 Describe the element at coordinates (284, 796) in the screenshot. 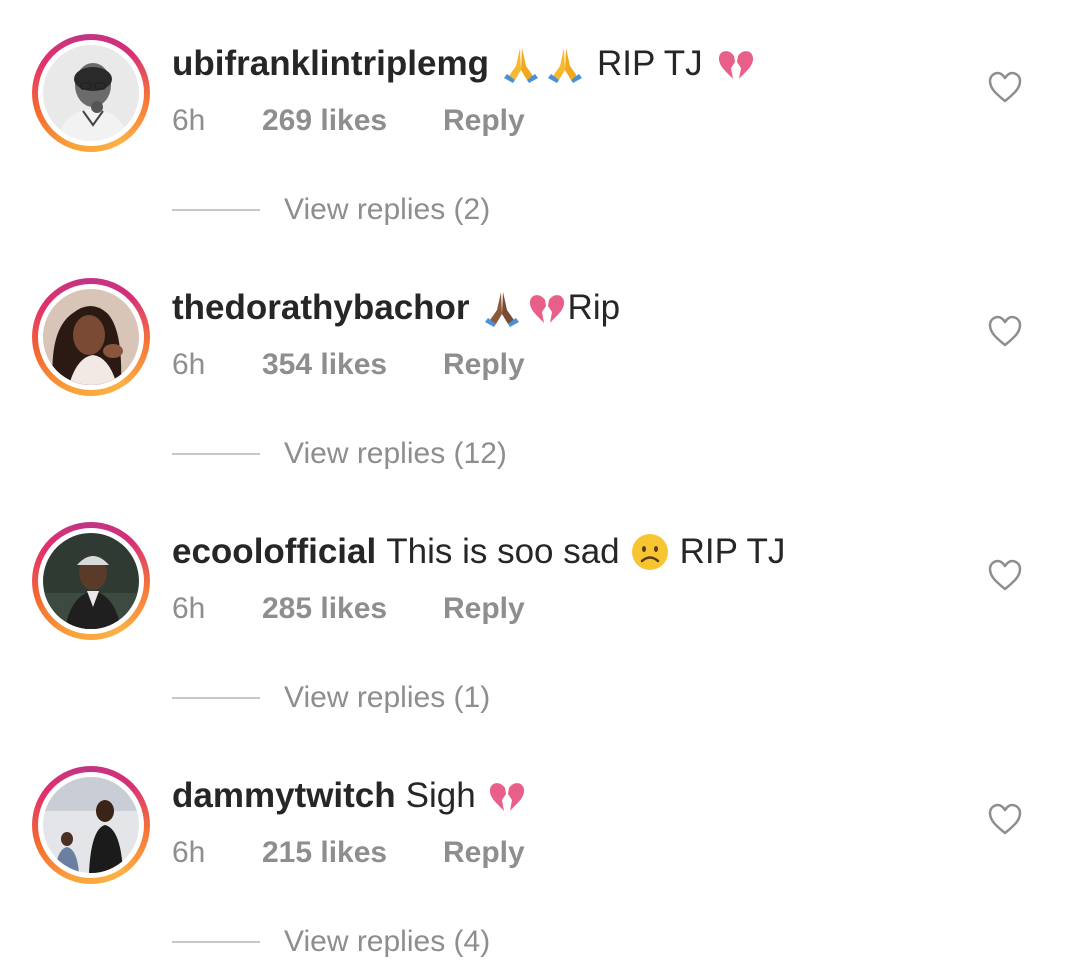

I see `username: dammytwitch` at that location.